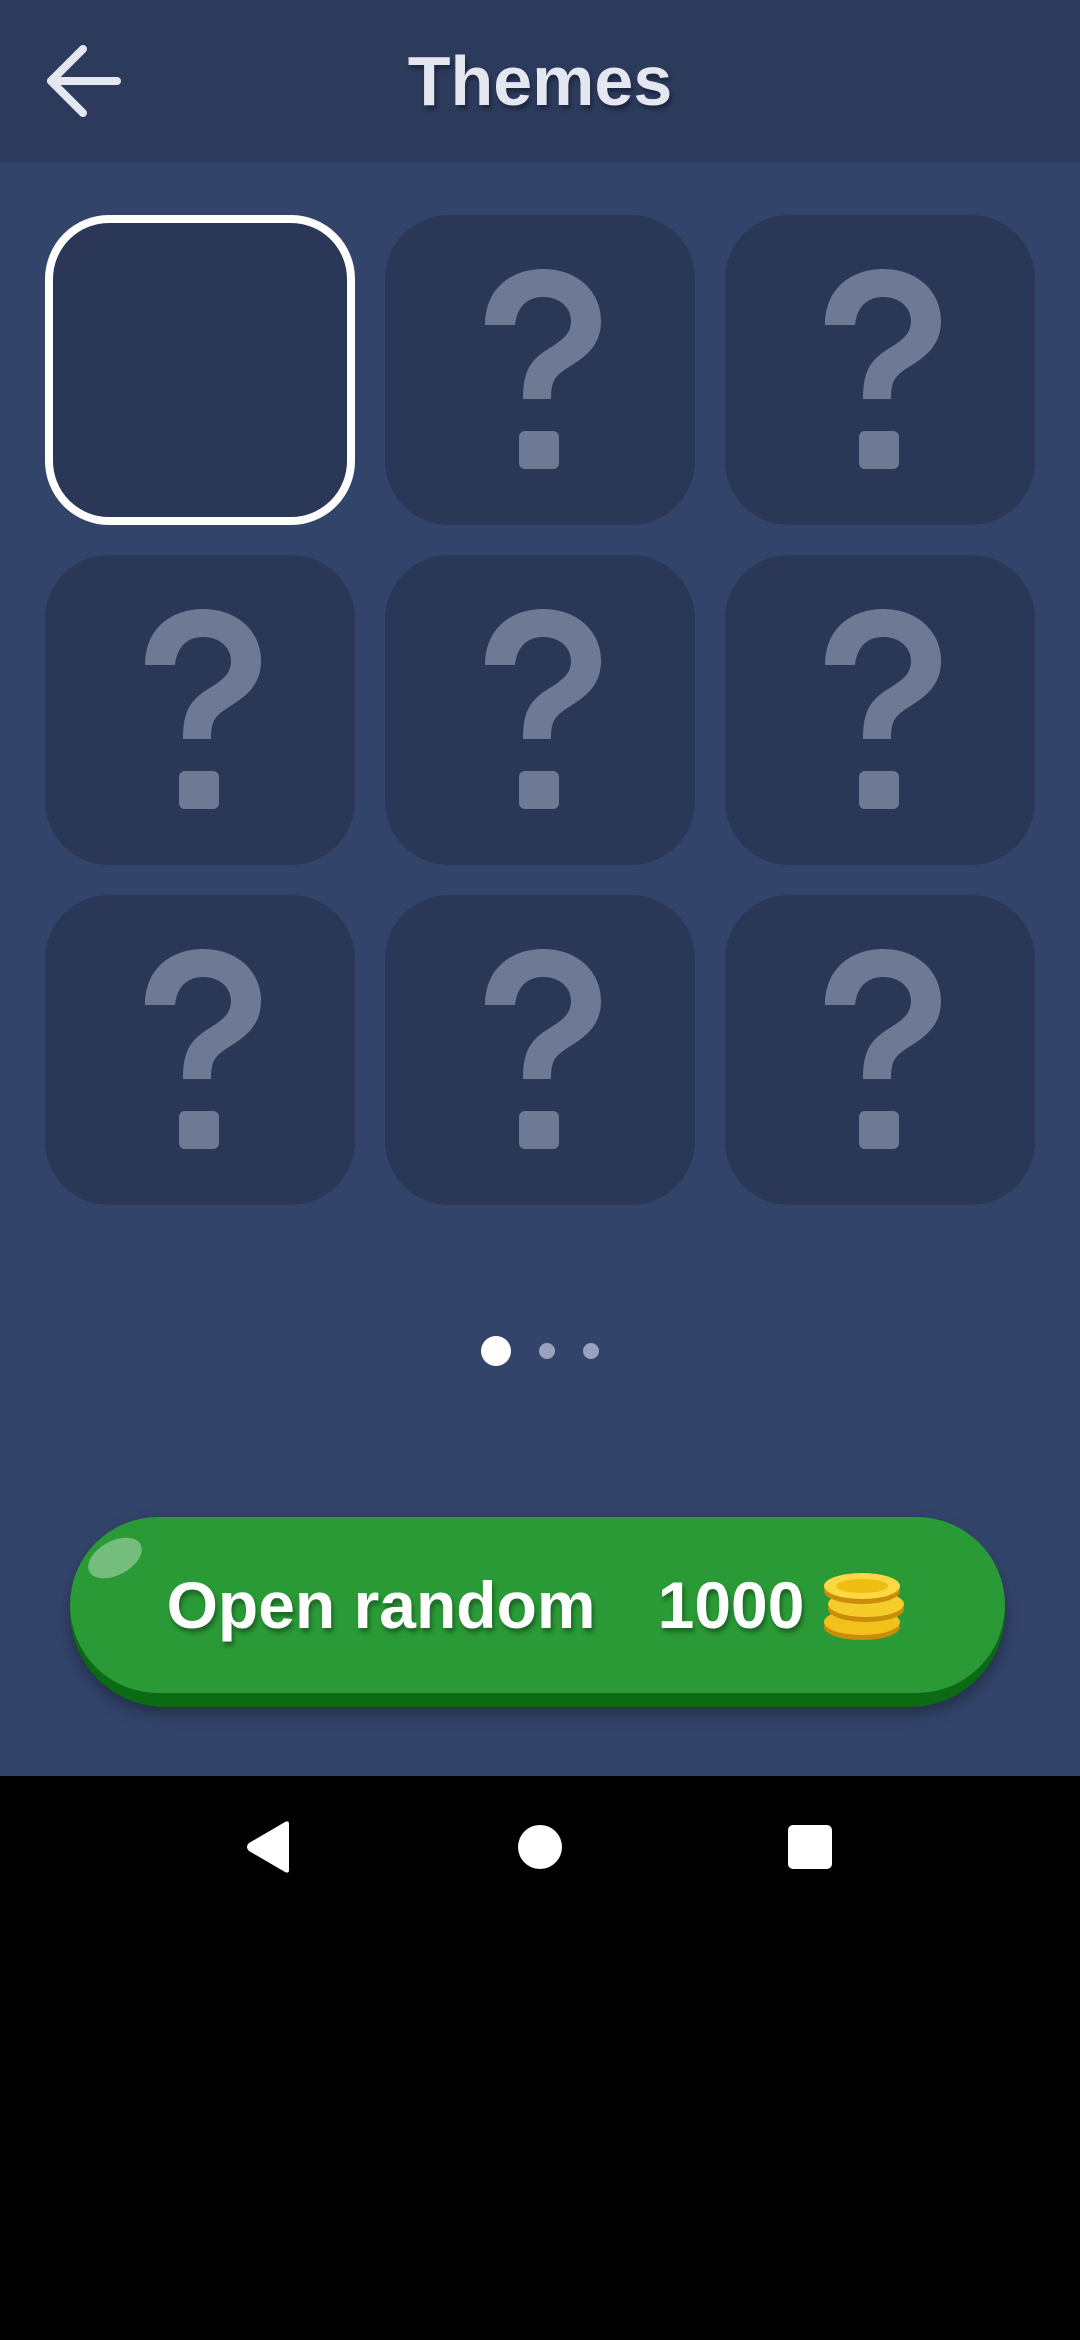 The height and width of the screenshot is (2340, 1080). I want to click on nav-home-icon, so click(540, 1847).